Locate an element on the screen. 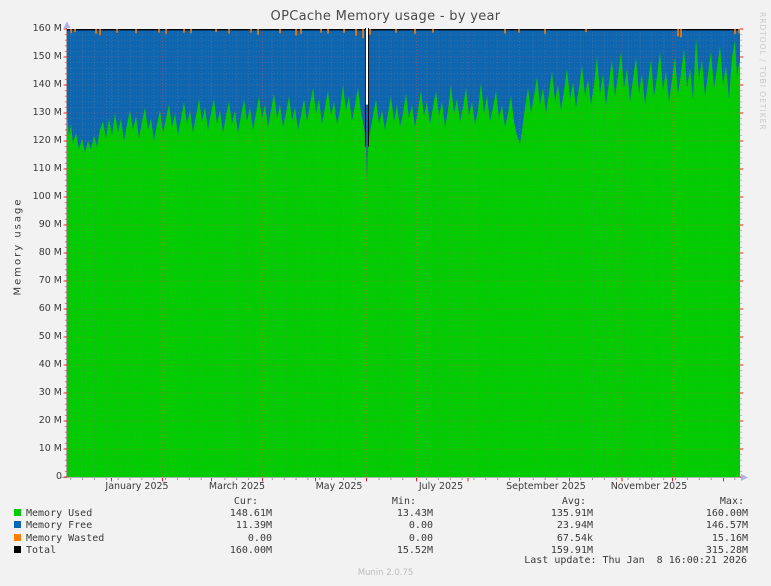 The image size is (771, 586). legend-label: Total is located at coordinates (41, 550).